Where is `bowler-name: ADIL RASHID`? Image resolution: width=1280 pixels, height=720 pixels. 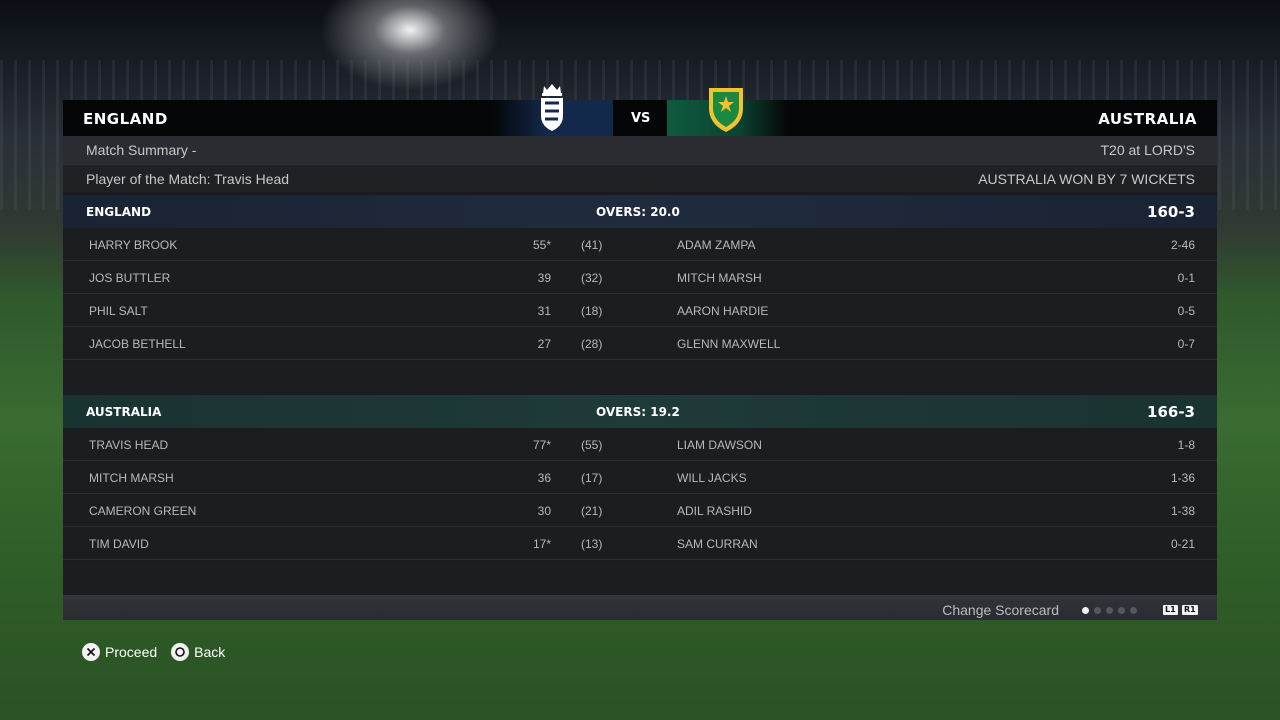
bowler-name: ADIL RASHID is located at coordinates (714, 511).